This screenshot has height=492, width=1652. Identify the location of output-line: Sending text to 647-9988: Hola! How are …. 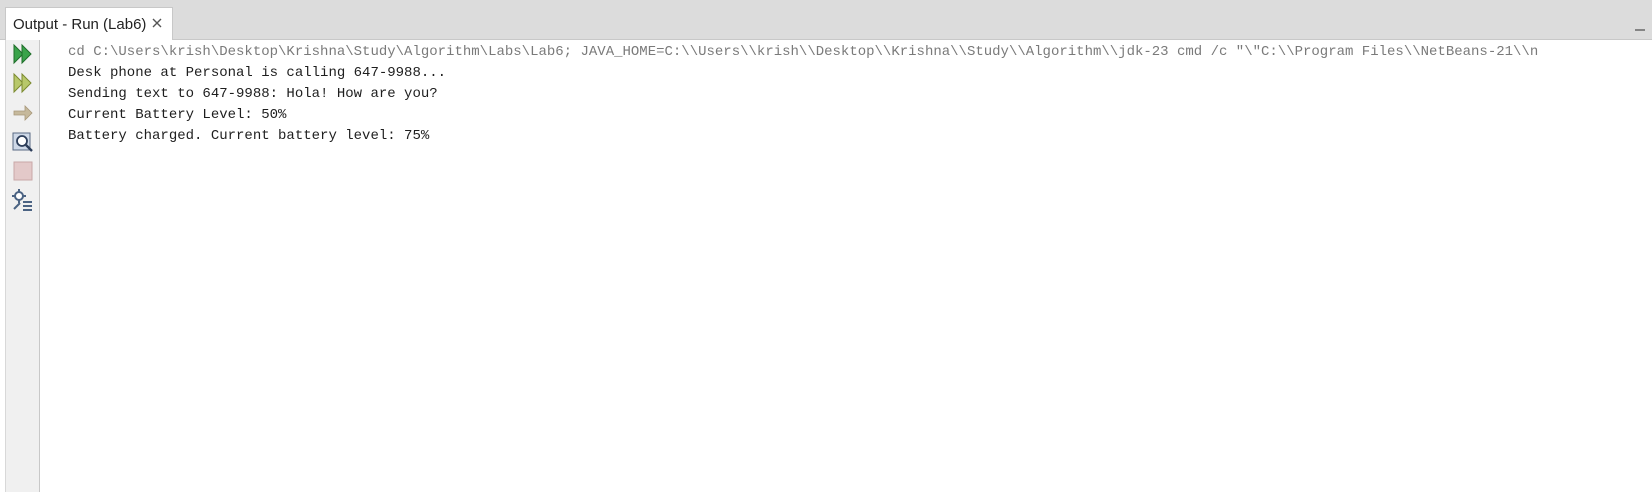
(253, 94).